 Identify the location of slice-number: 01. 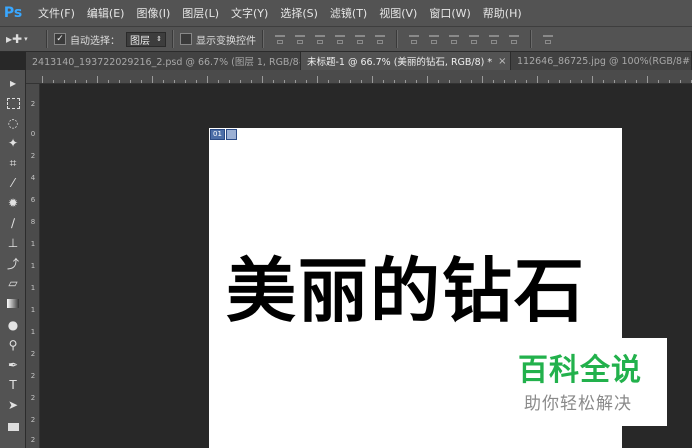
(217, 134).